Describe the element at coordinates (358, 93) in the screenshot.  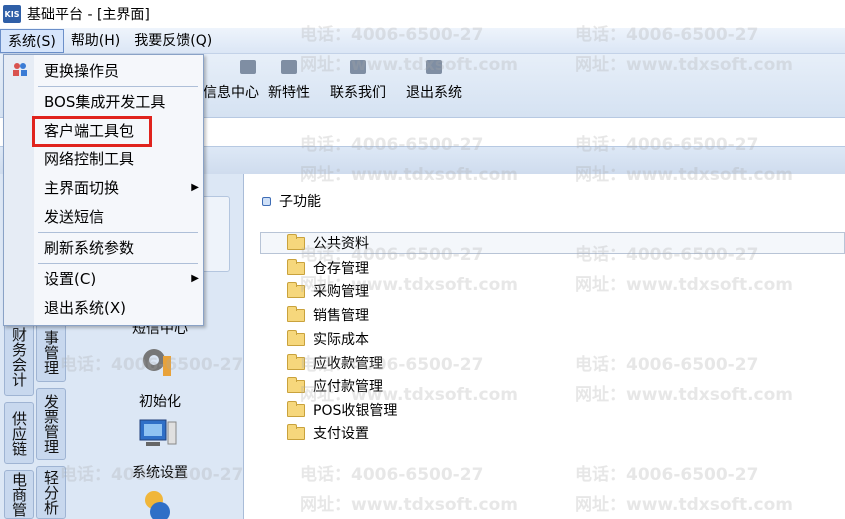
I see `toolbar-label: 联系我们` at that location.